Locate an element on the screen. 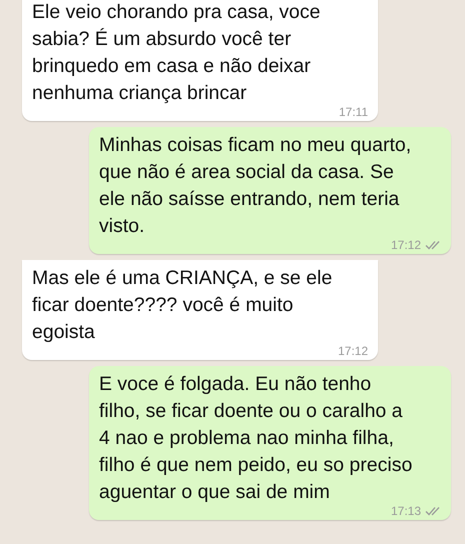 The height and width of the screenshot is (544, 465). message-text: Minhas coisas ficam no meu quarto, que não é area social da casa. Se ele não saísse entrando, nem teria visto. is located at coordinates (255, 186).